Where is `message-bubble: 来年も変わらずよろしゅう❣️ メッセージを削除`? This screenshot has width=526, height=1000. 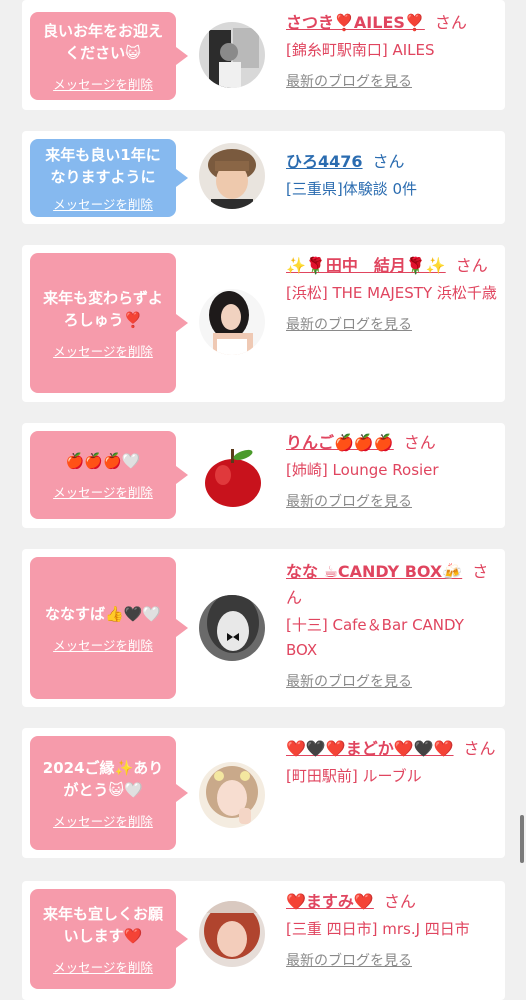 message-bubble: 来年も変わらずよろしゅう❣️ メッセージを削除 is located at coordinates (109, 323).